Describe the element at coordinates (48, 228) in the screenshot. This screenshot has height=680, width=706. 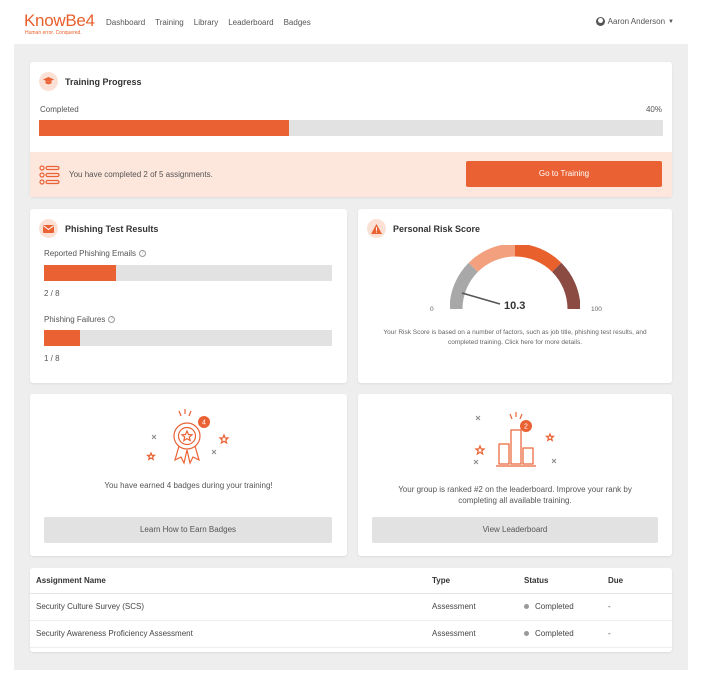
I see `envelope-icon` at that location.